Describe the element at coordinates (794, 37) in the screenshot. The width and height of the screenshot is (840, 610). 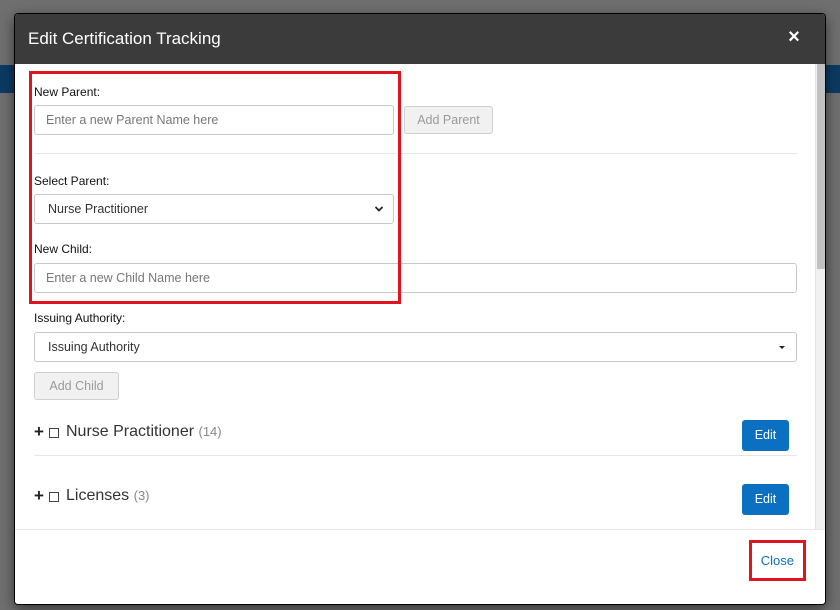
I see `close-icon: ×` at that location.